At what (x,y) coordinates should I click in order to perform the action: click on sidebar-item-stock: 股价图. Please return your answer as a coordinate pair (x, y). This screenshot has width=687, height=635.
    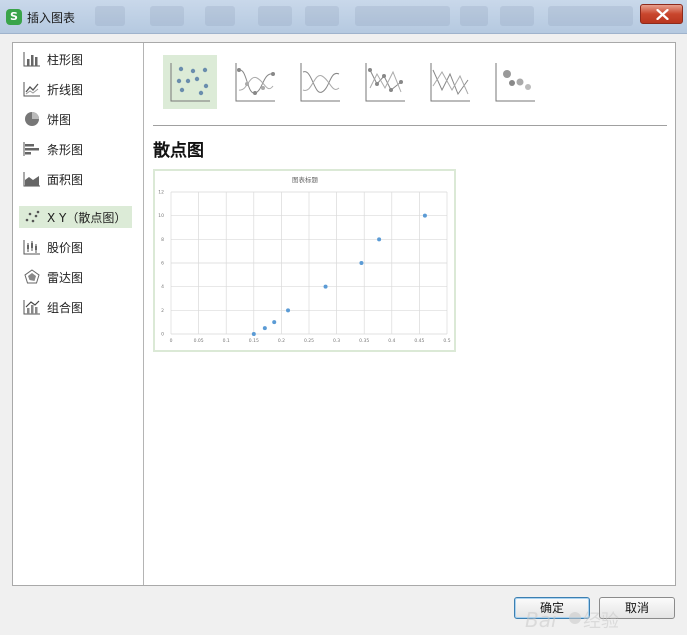
    Looking at the image, I should click on (75, 247).